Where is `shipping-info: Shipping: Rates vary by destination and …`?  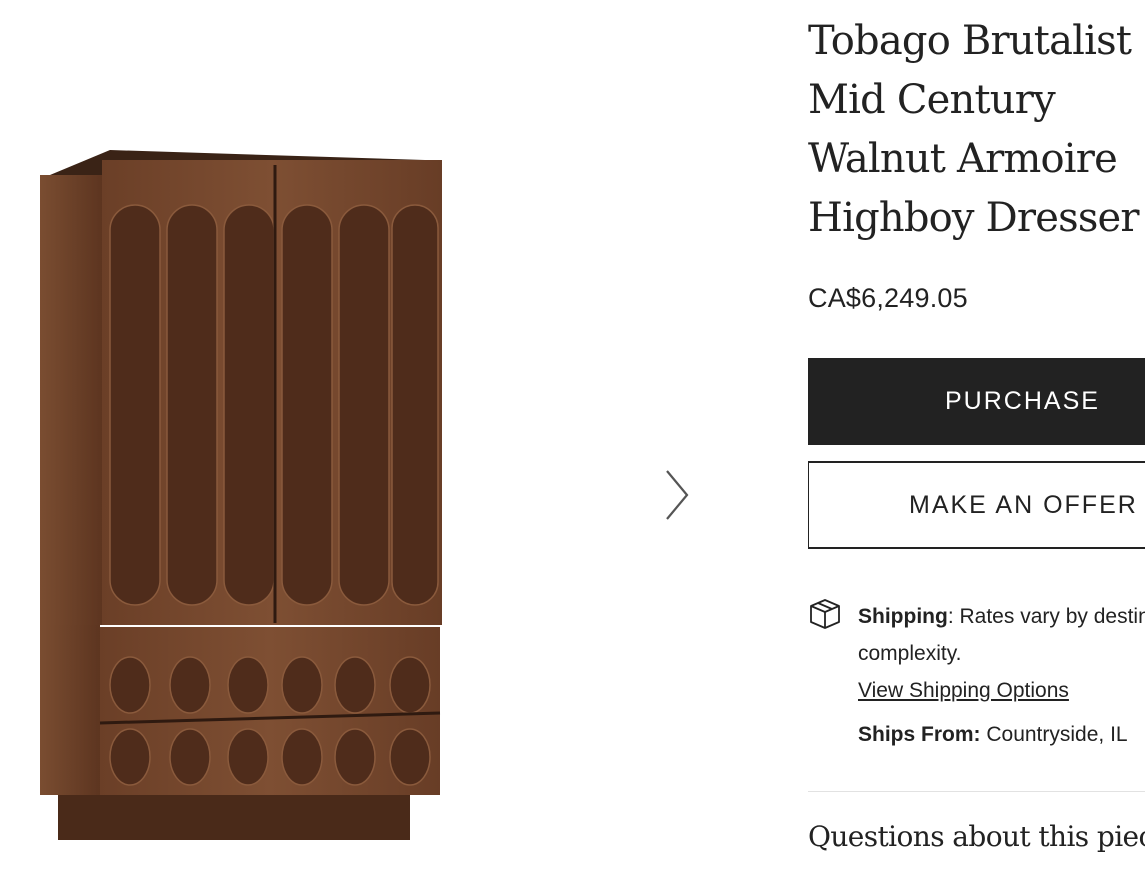 shipping-info: Shipping: Rates vary by destination and … is located at coordinates (1001, 653).